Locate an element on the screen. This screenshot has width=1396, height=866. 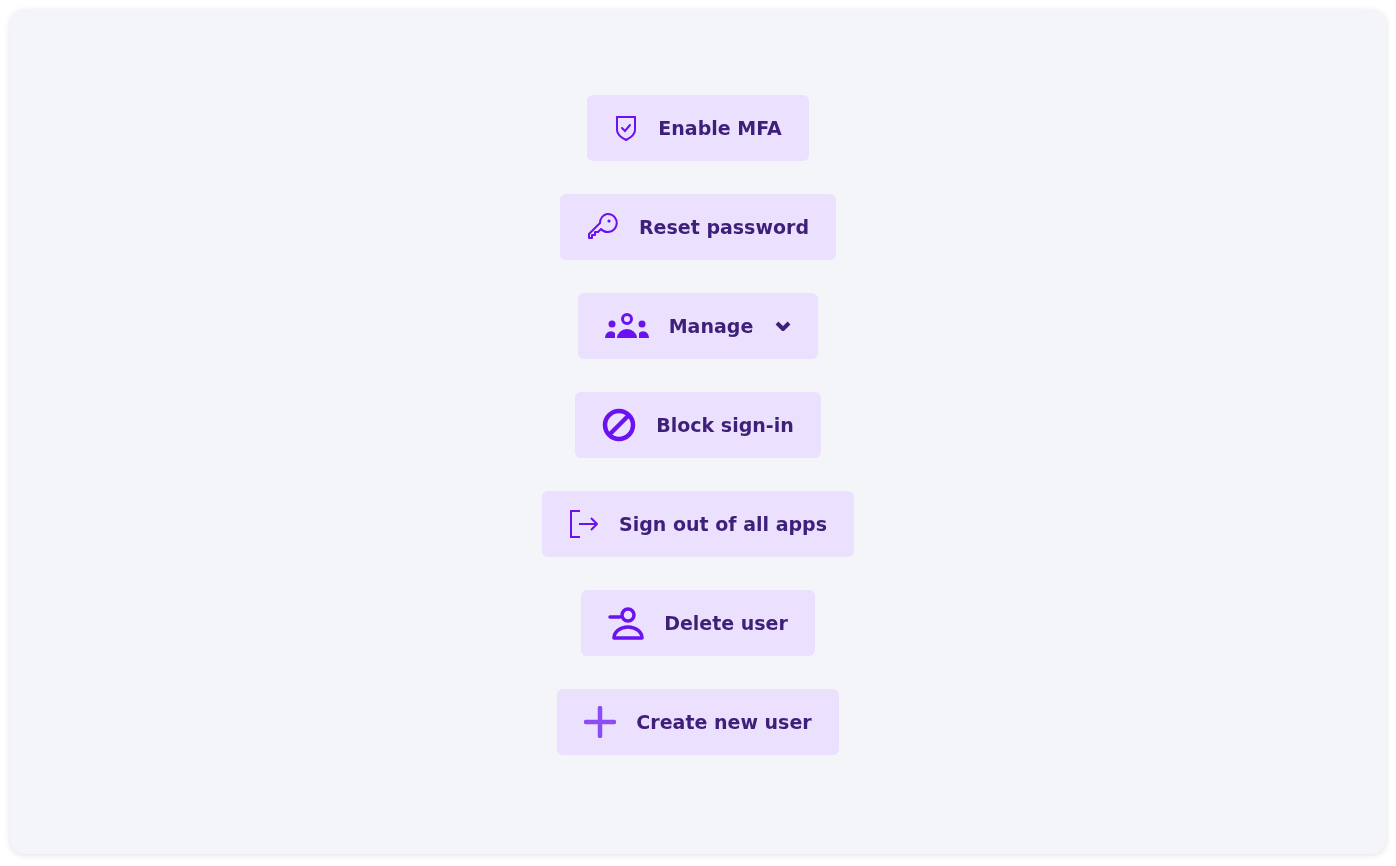
action-button: Delete user is located at coordinates (698, 623).